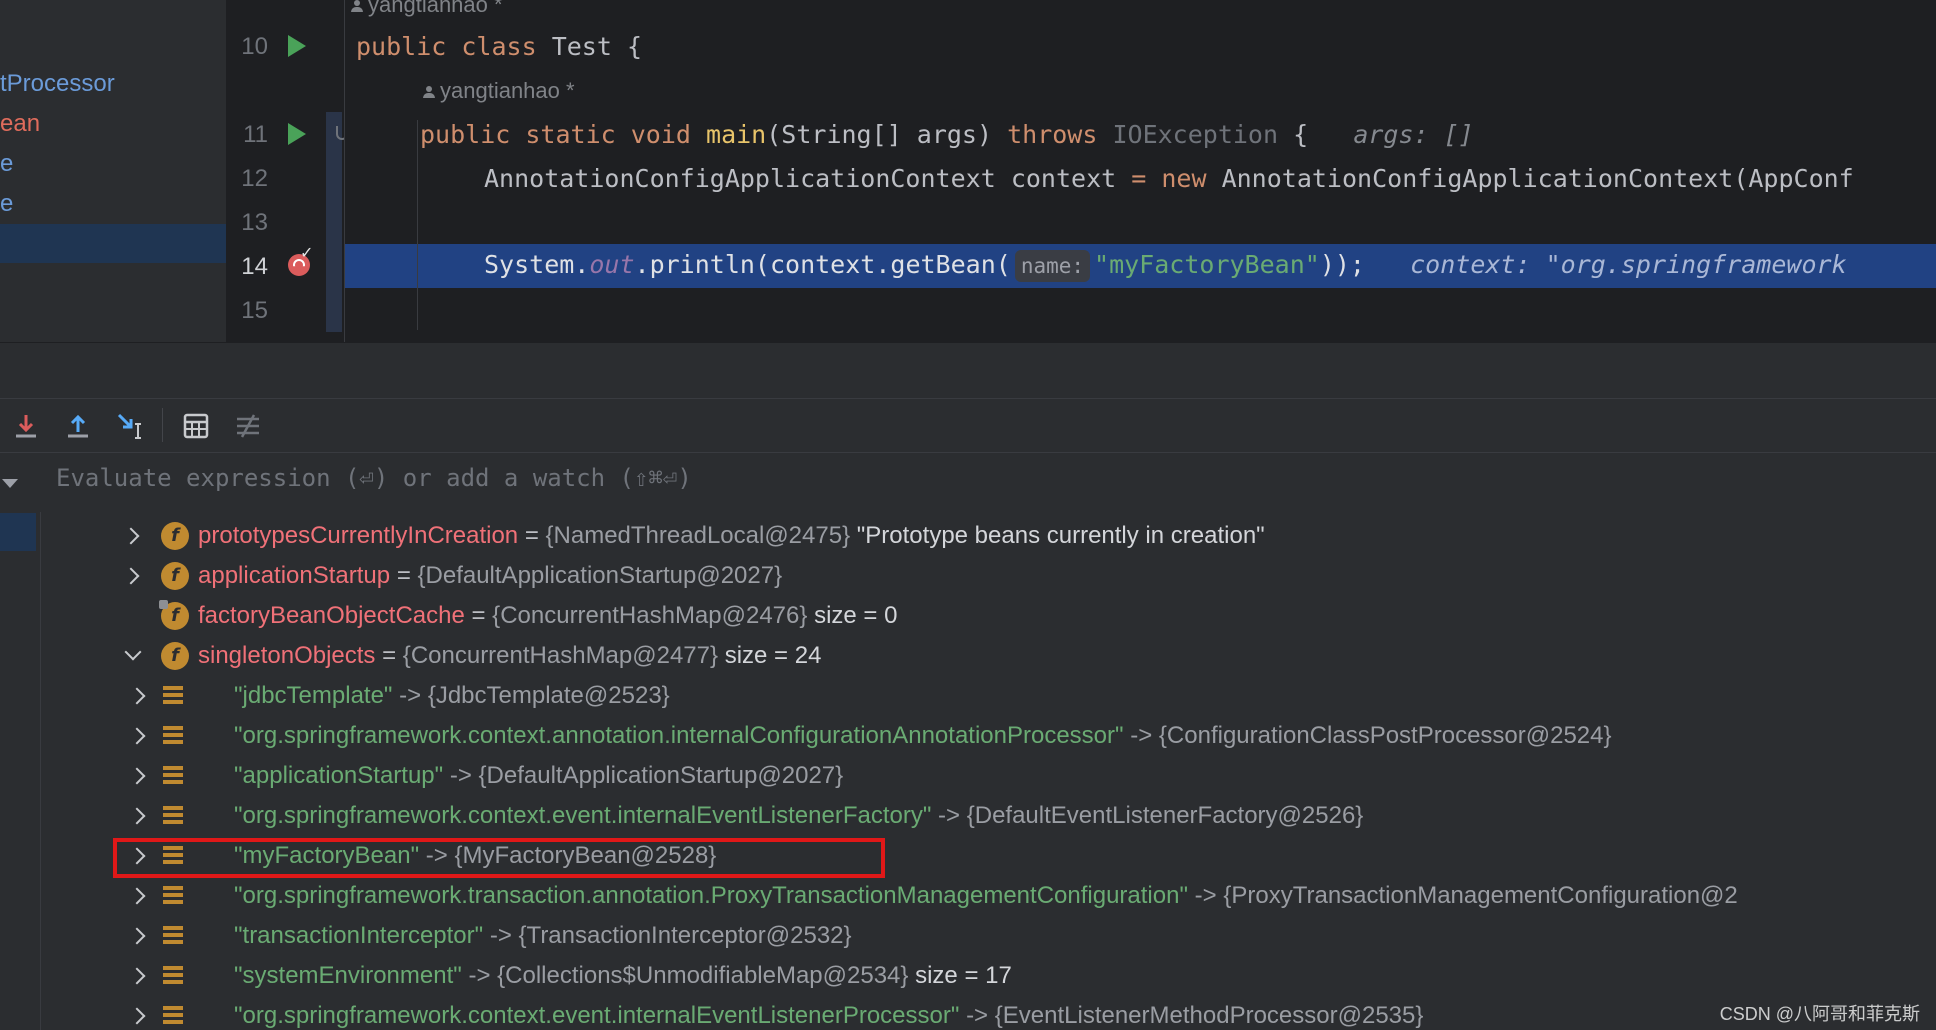  I want to click on indent-guide, so click(417, 225).